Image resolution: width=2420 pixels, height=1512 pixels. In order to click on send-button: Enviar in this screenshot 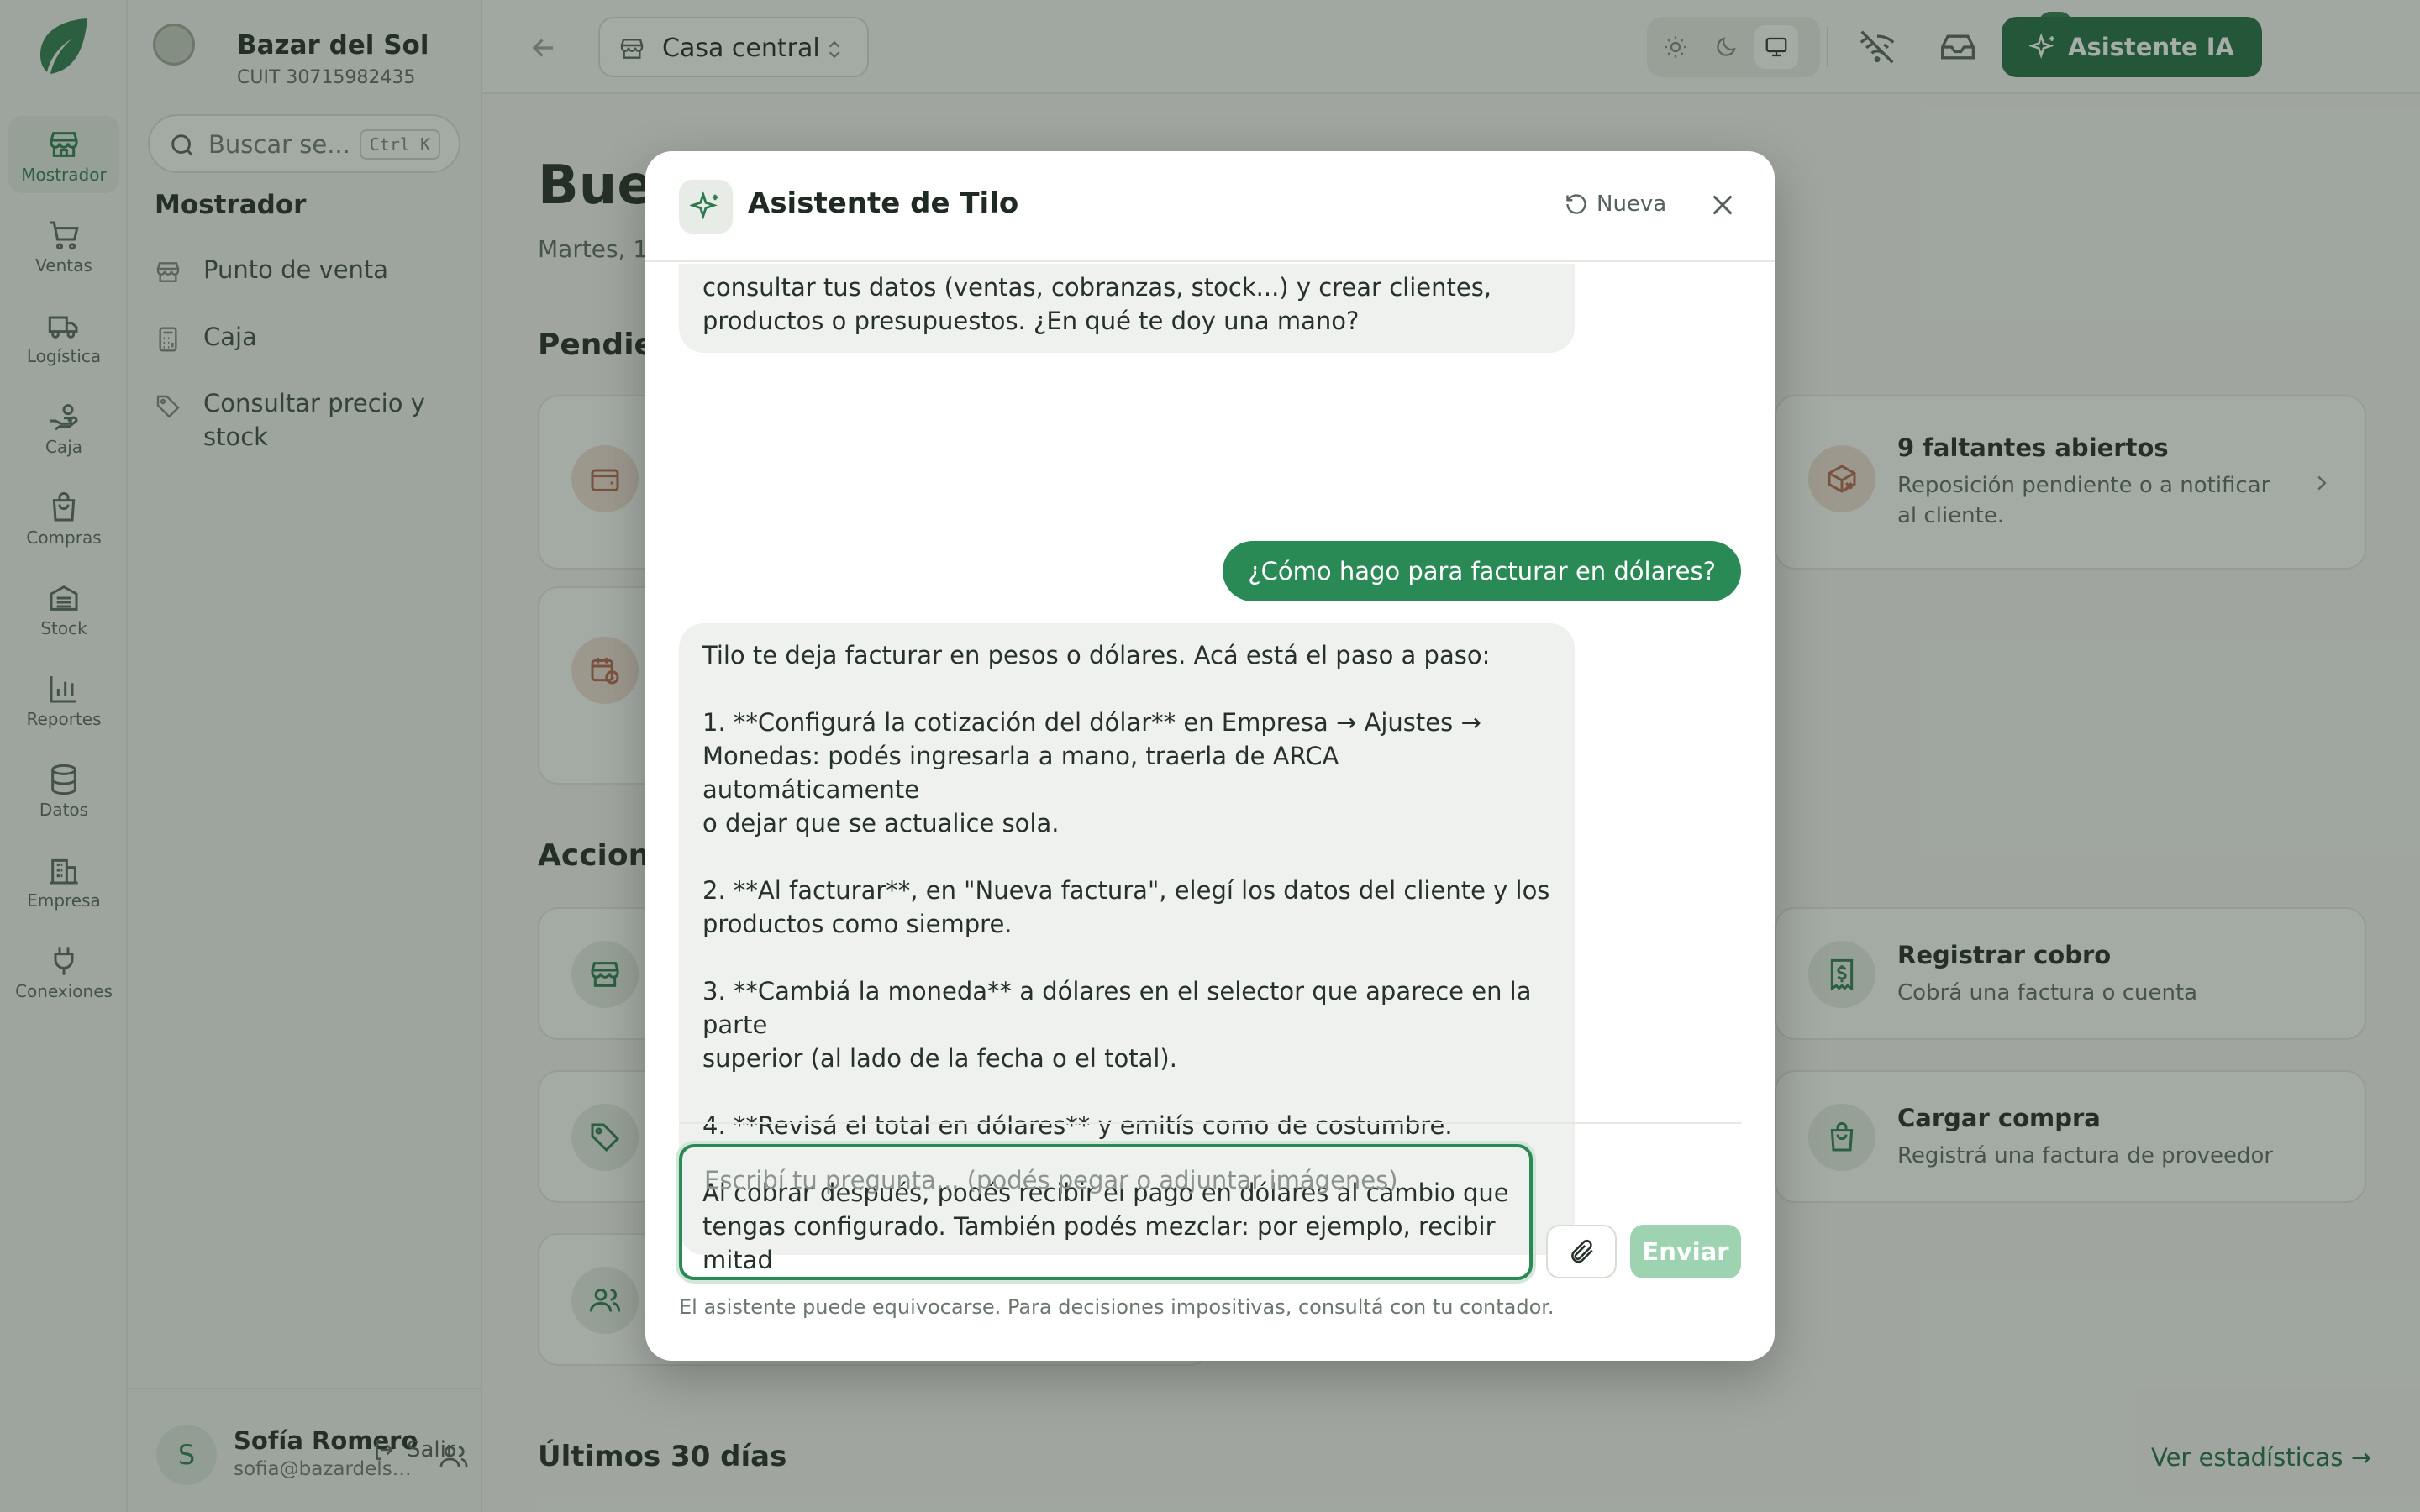, I will do `click(1685, 1251)`.